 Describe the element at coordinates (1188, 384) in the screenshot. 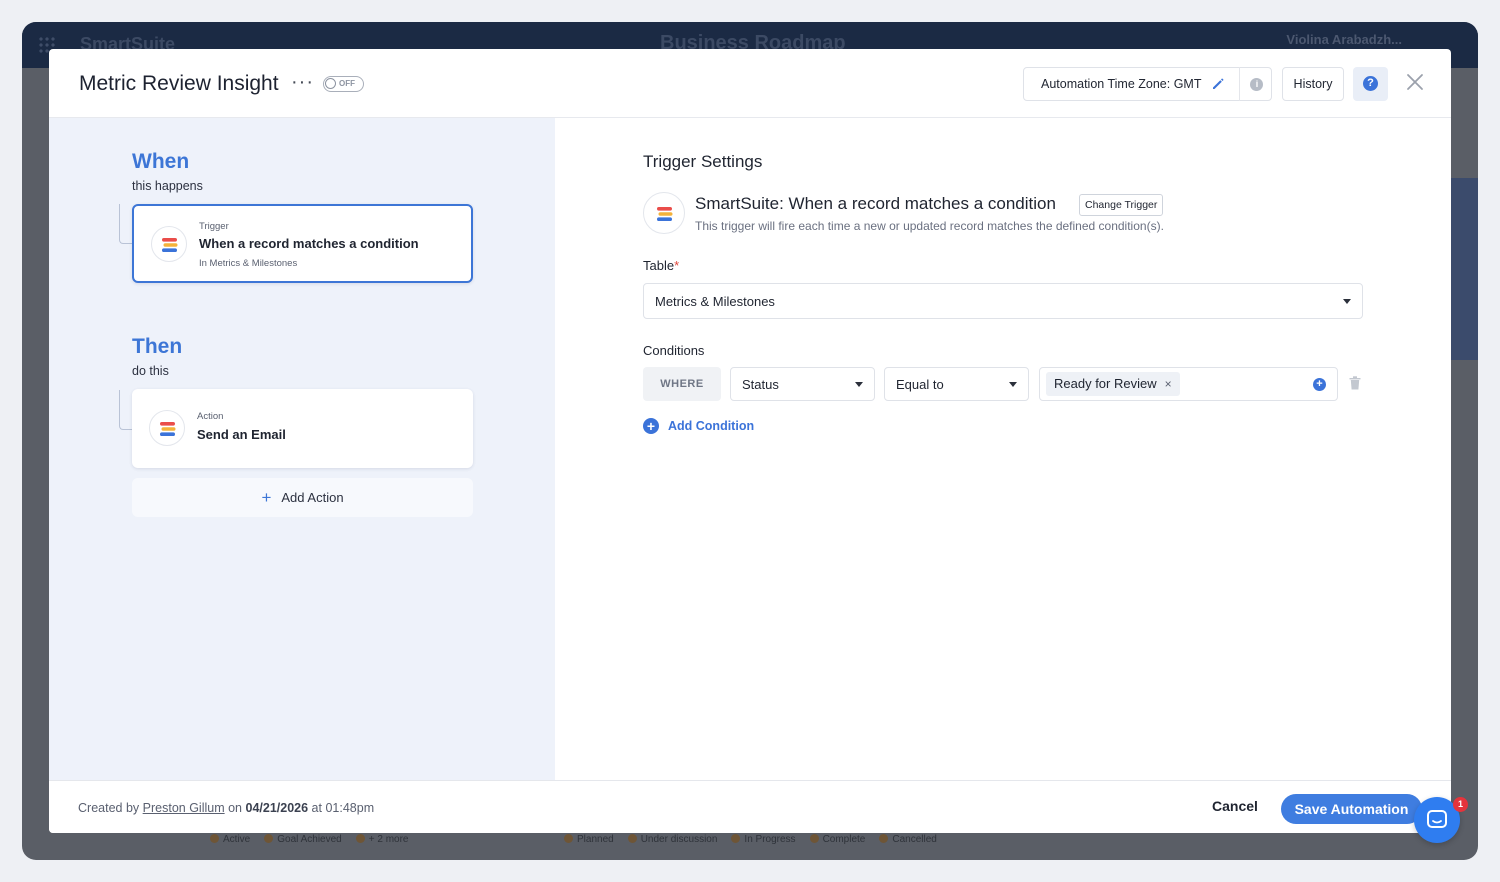

I see `condition-value-input: Ready for Review × +` at that location.